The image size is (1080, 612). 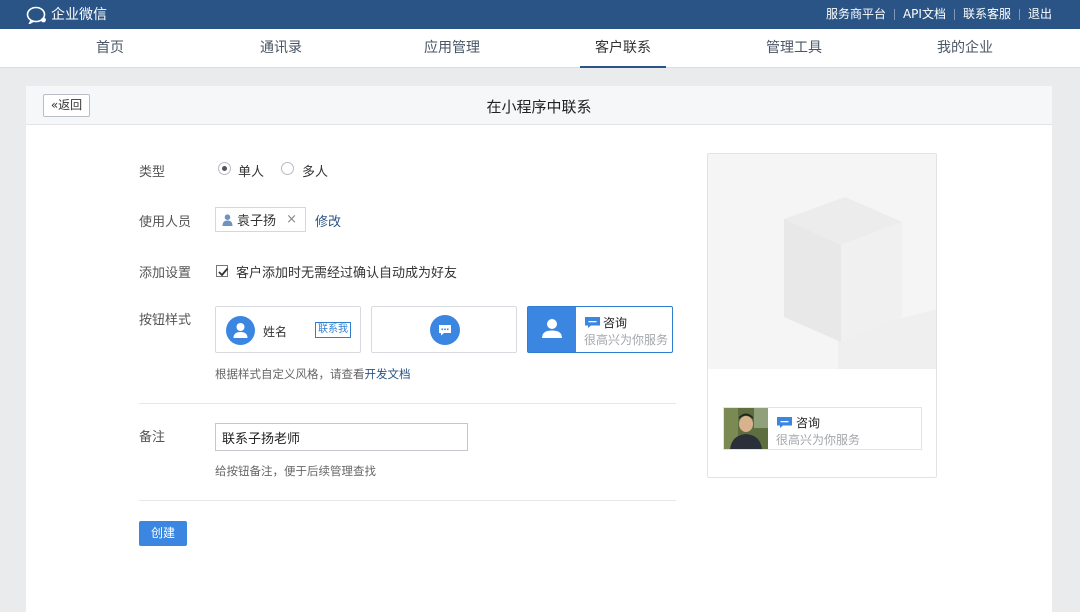 I want to click on brand: 企业微信, so click(x=66, y=15).